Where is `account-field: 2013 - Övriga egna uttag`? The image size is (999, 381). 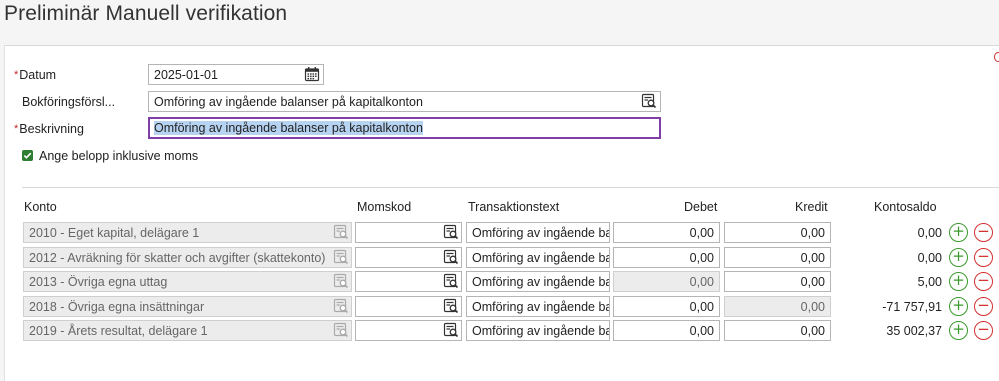
account-field: 2013 - Övriga egna uttag is located at coordinates (187, 281).